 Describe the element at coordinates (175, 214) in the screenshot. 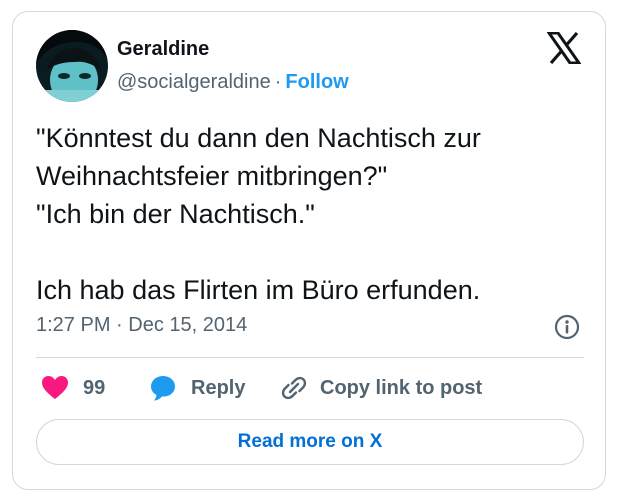

I see `tweet-line: "Ich bin der Nachtisch."` at that location.